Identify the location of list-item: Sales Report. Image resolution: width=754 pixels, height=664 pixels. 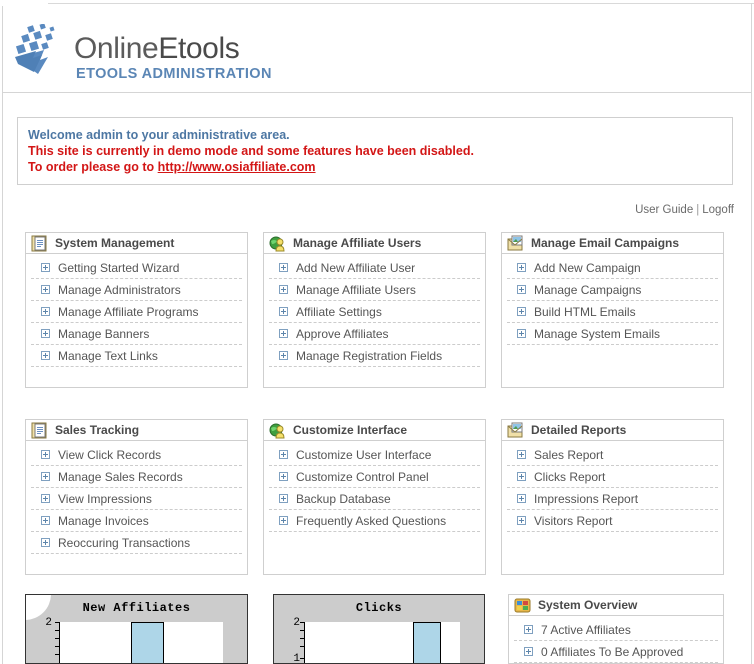
(612, 455).